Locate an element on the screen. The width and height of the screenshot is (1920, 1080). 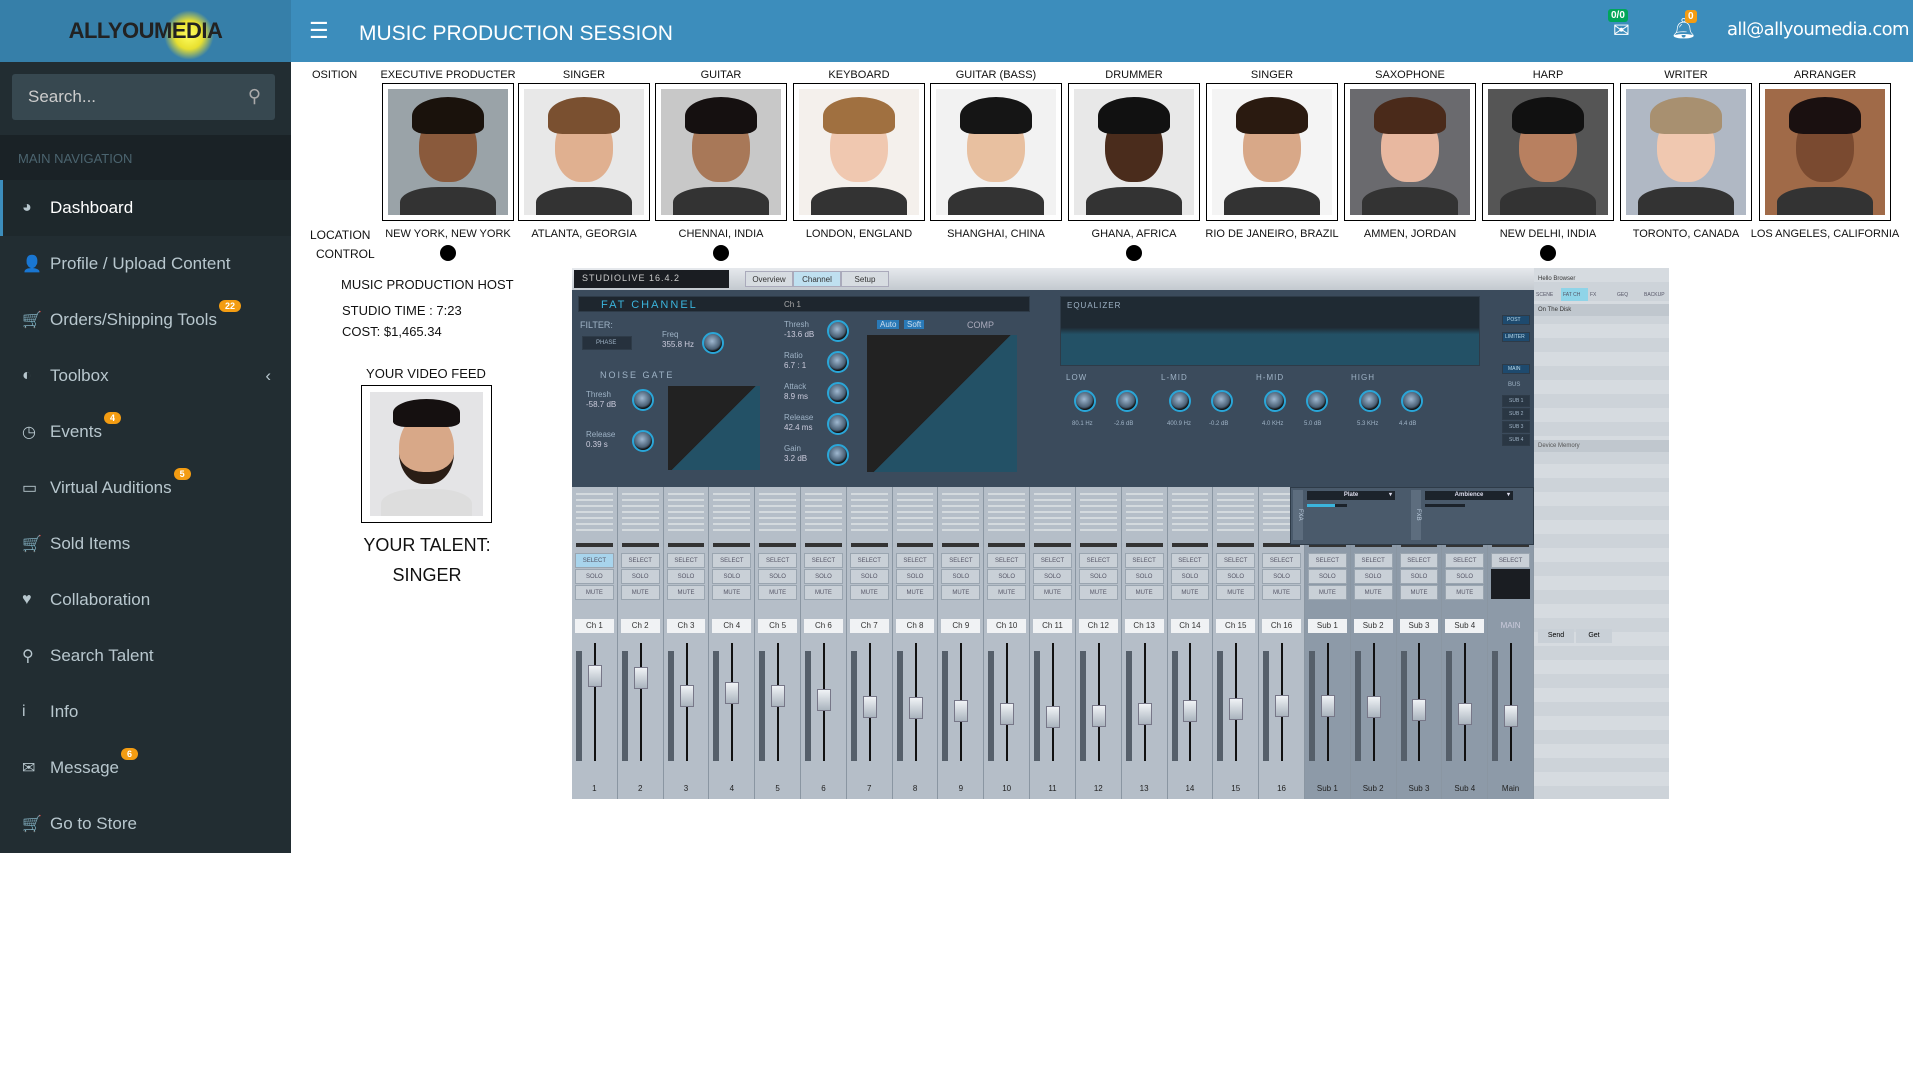
envelope-icon: ✉ 0/0 is located at coordinates (1621, 25).